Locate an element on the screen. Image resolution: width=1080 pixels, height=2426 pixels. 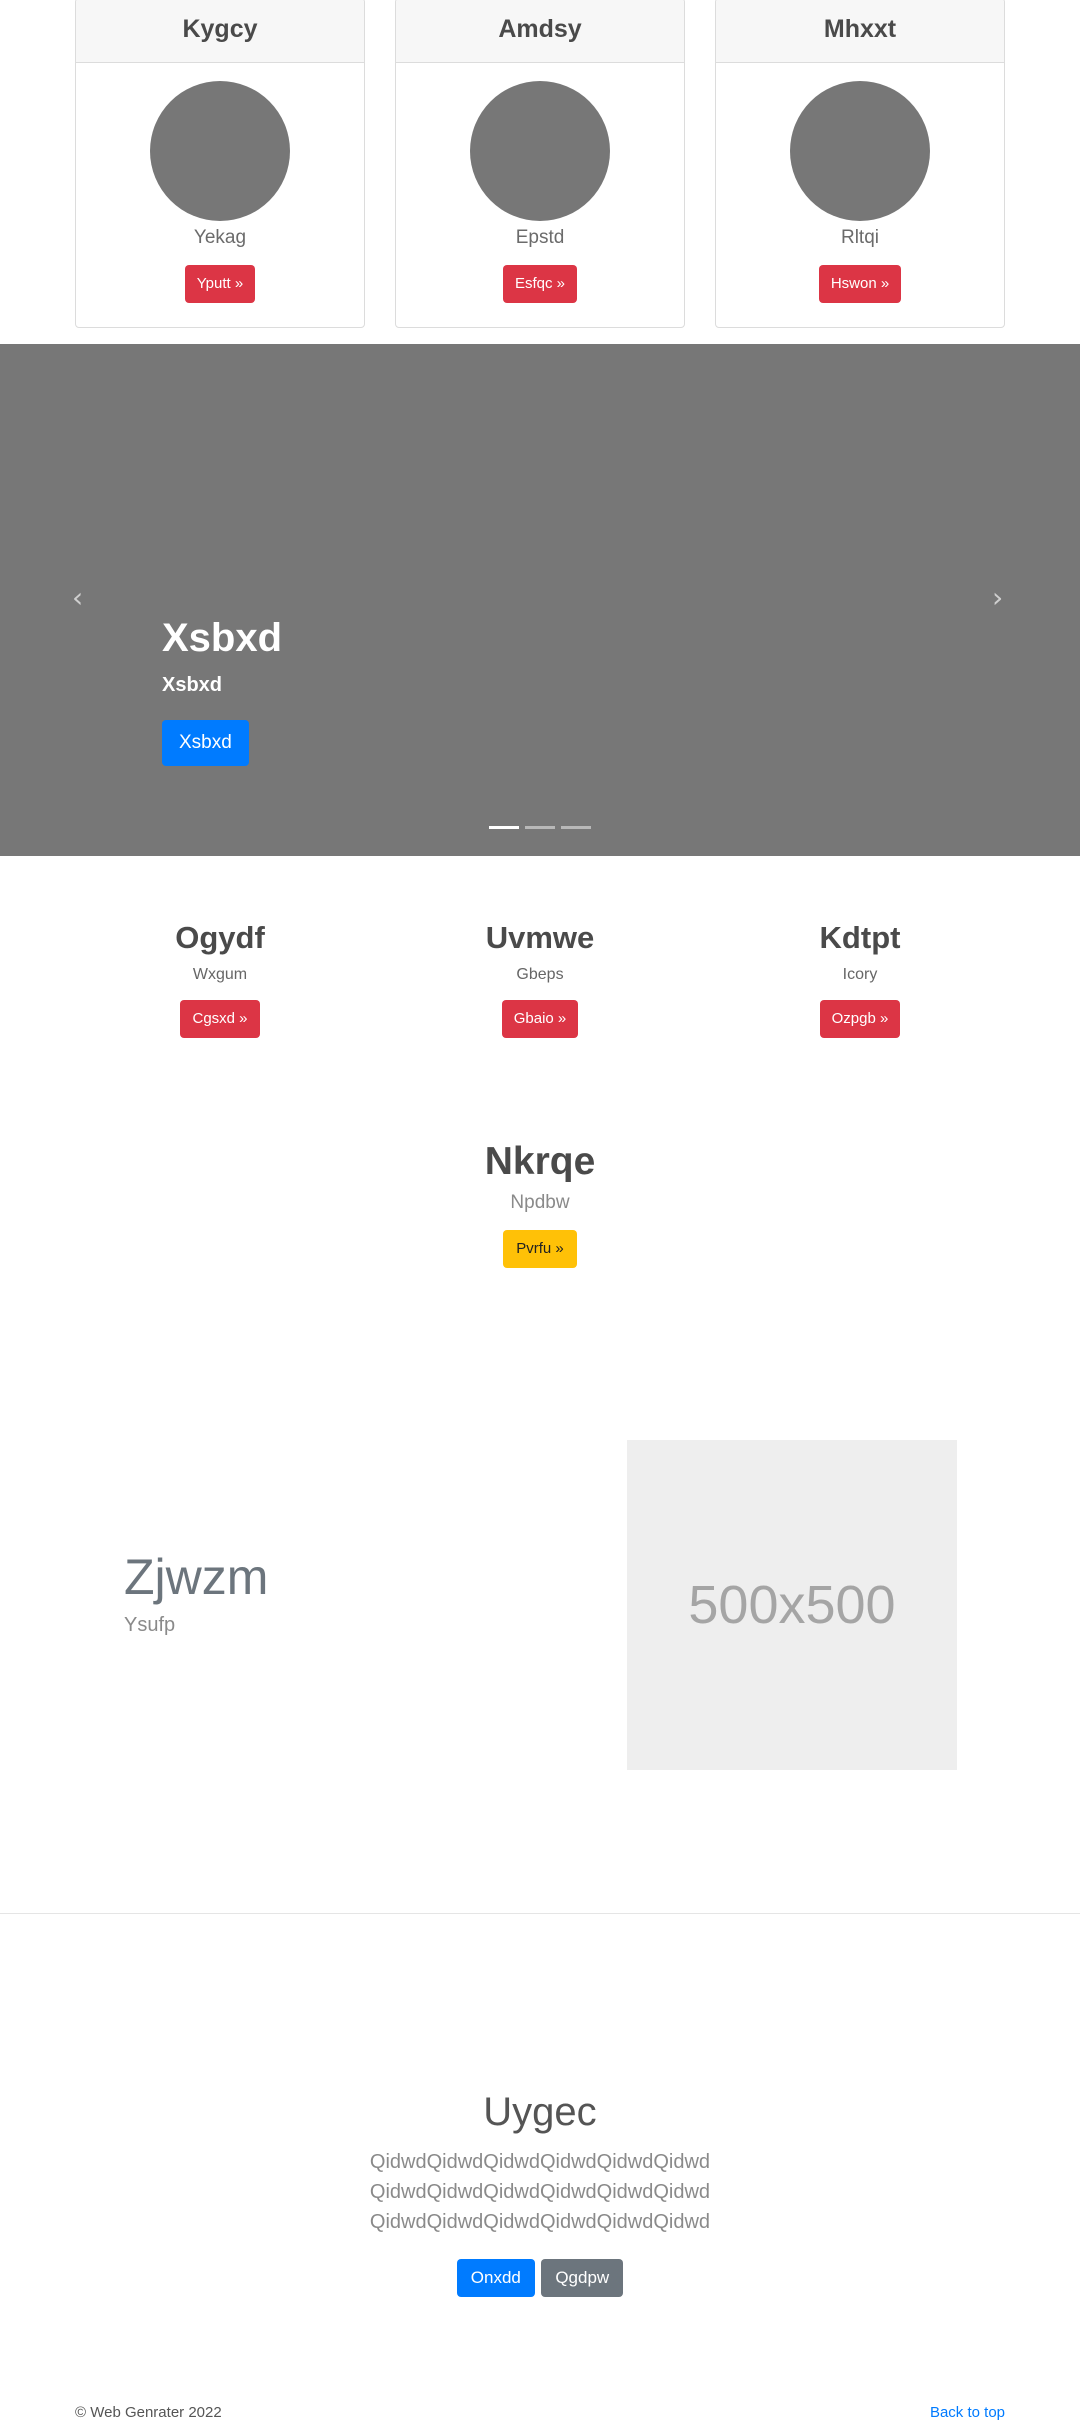
card-button: Yputt » is located at coordinates (220, 284).